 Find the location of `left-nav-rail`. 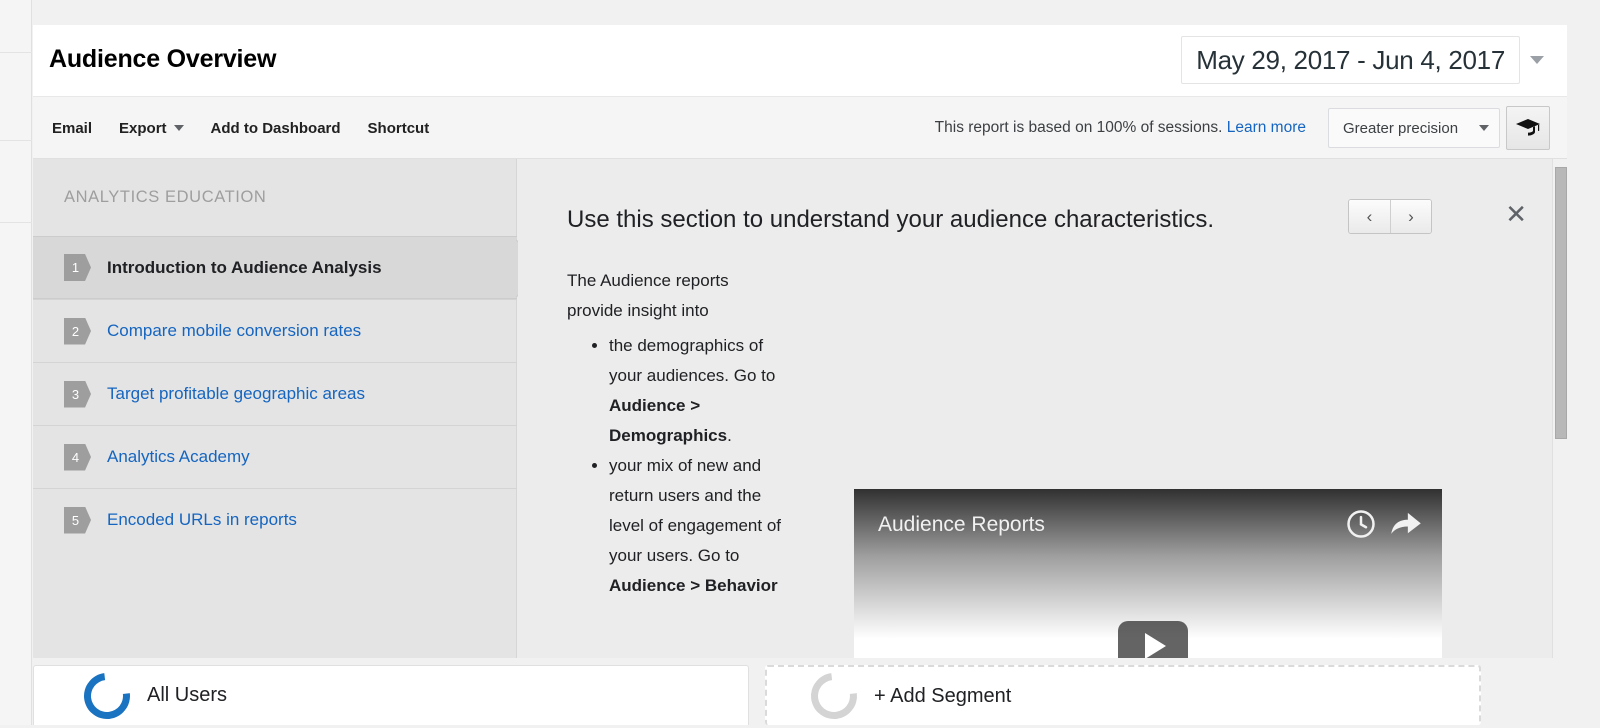

left-nav-rail is located at coordinates (16, 362).